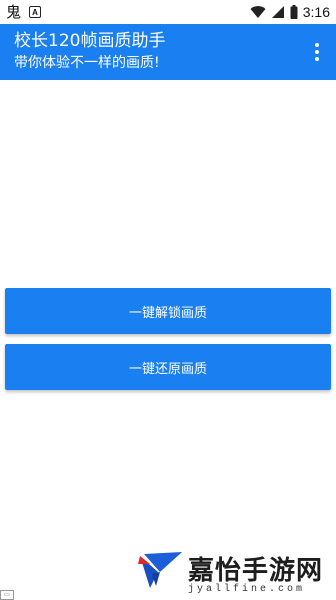 This screenshot has width=336, height=600. What do you see at coordinates (168, 311) in the screenshot?
I see `unlock-quality-button: 一键解锁画质` at bounding box center [168, 311].